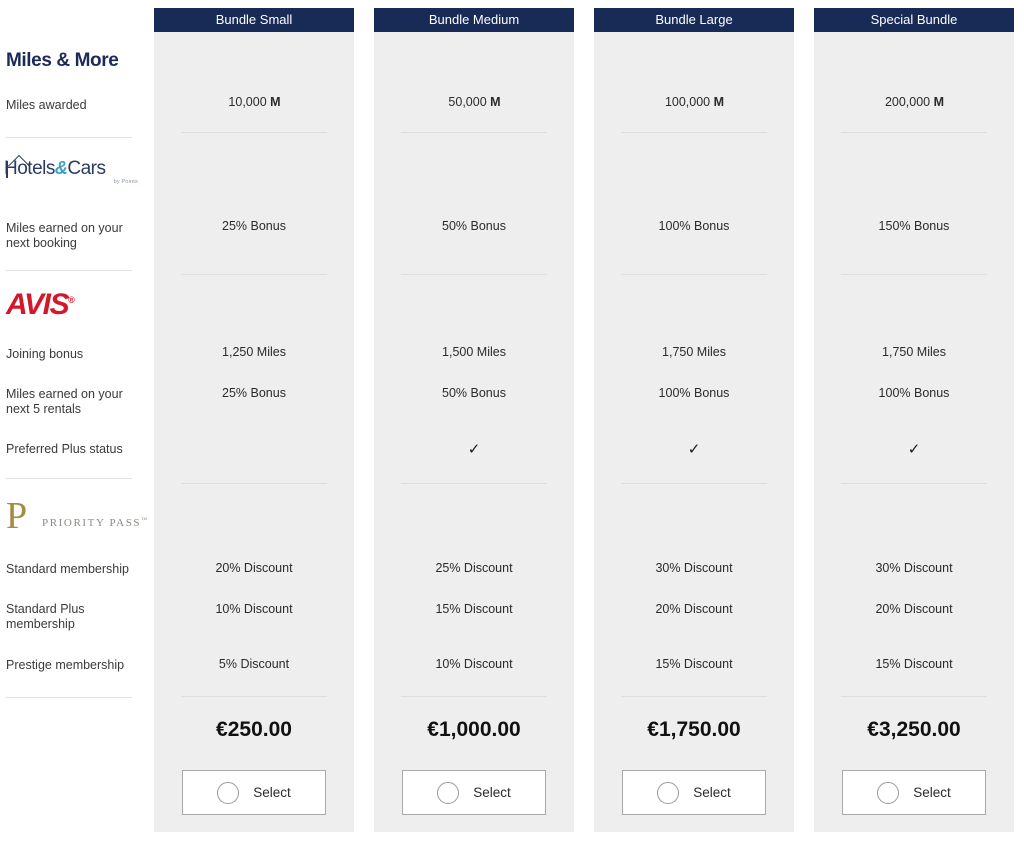 This screenshot has width=1024, height=847. Describe the element at coordinates (907, 102) in the screenshot. I see `miles-awarded-value: 200,000` at that location.